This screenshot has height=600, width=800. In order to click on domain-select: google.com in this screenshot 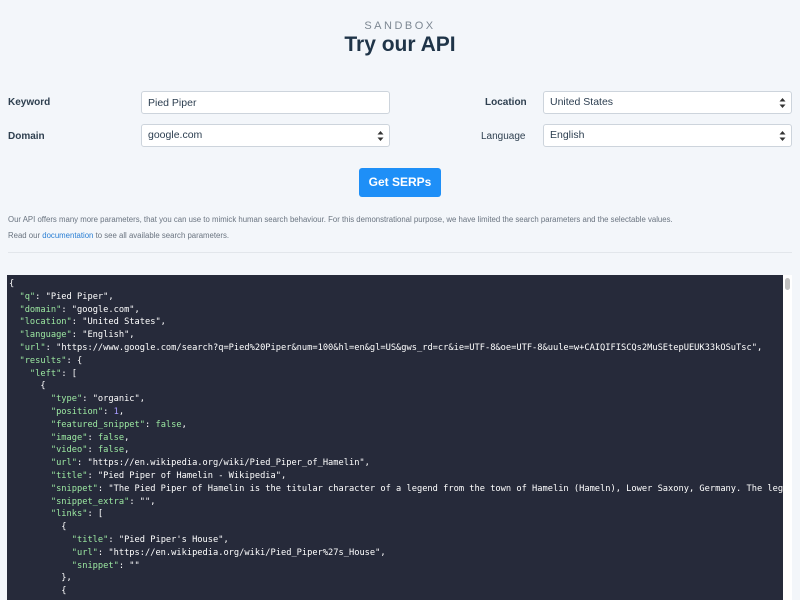, I will do `click(265, 135)`.